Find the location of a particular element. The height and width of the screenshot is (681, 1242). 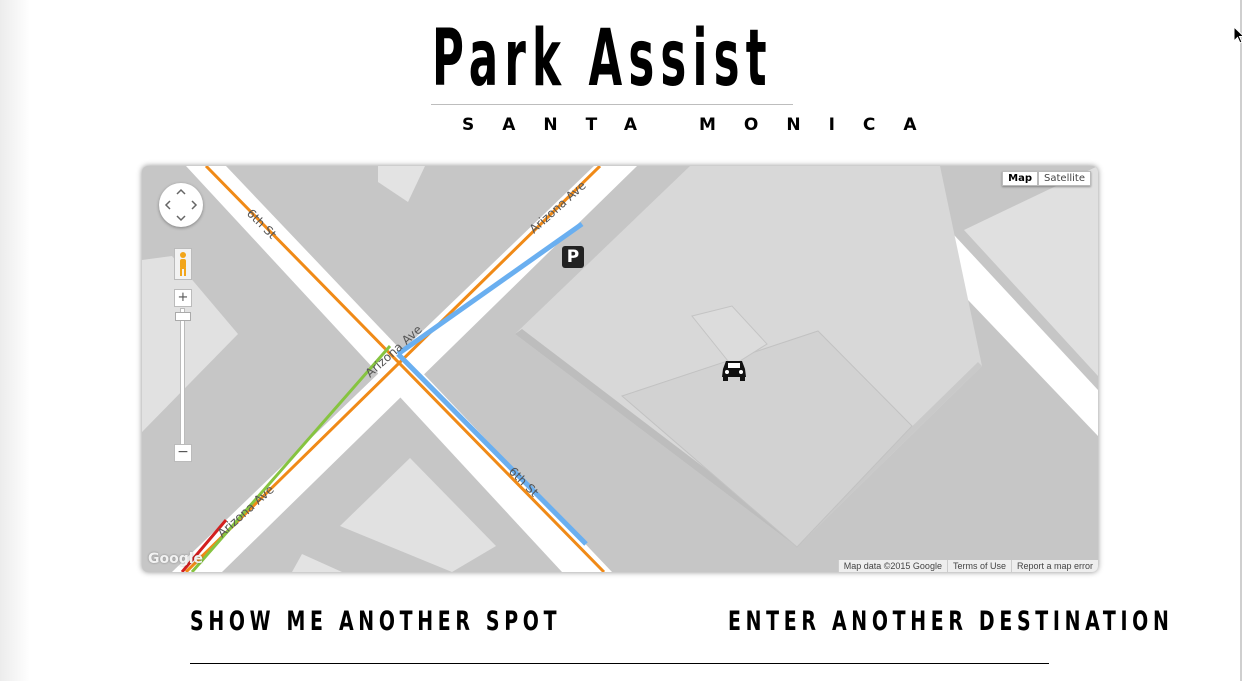

show-another-spot-button: SHOW ME ANOTHER SPOT is located at coordinates (375, 621).